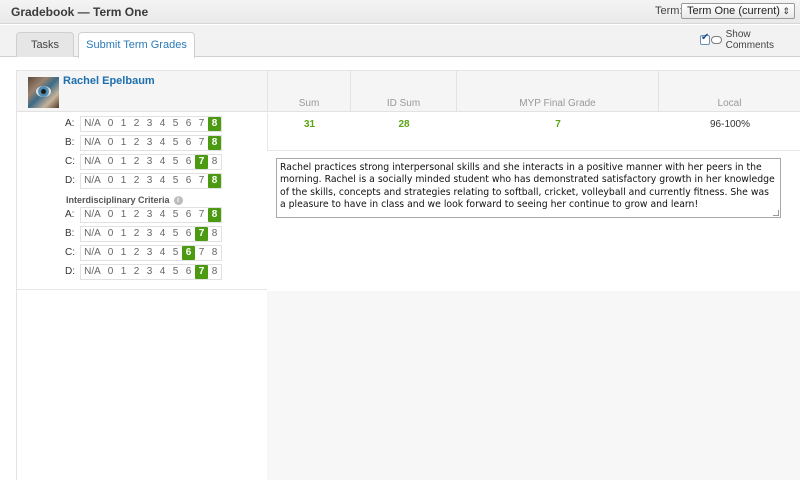  I want to click on info-icon: i, so click(178, 200).